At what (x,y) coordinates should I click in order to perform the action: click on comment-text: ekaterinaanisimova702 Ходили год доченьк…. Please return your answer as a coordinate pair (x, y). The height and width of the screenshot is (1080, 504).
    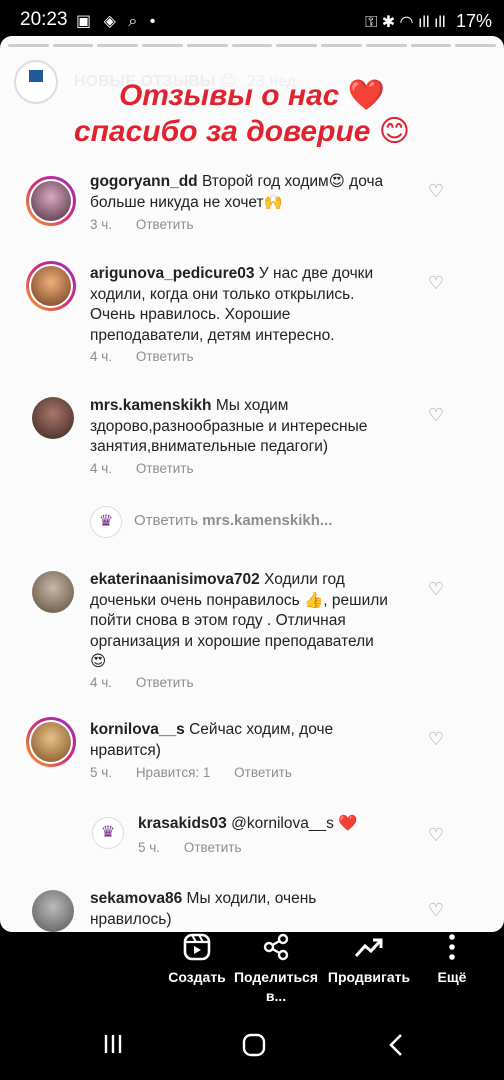
    Looking at the image, I should click on (239, 620).